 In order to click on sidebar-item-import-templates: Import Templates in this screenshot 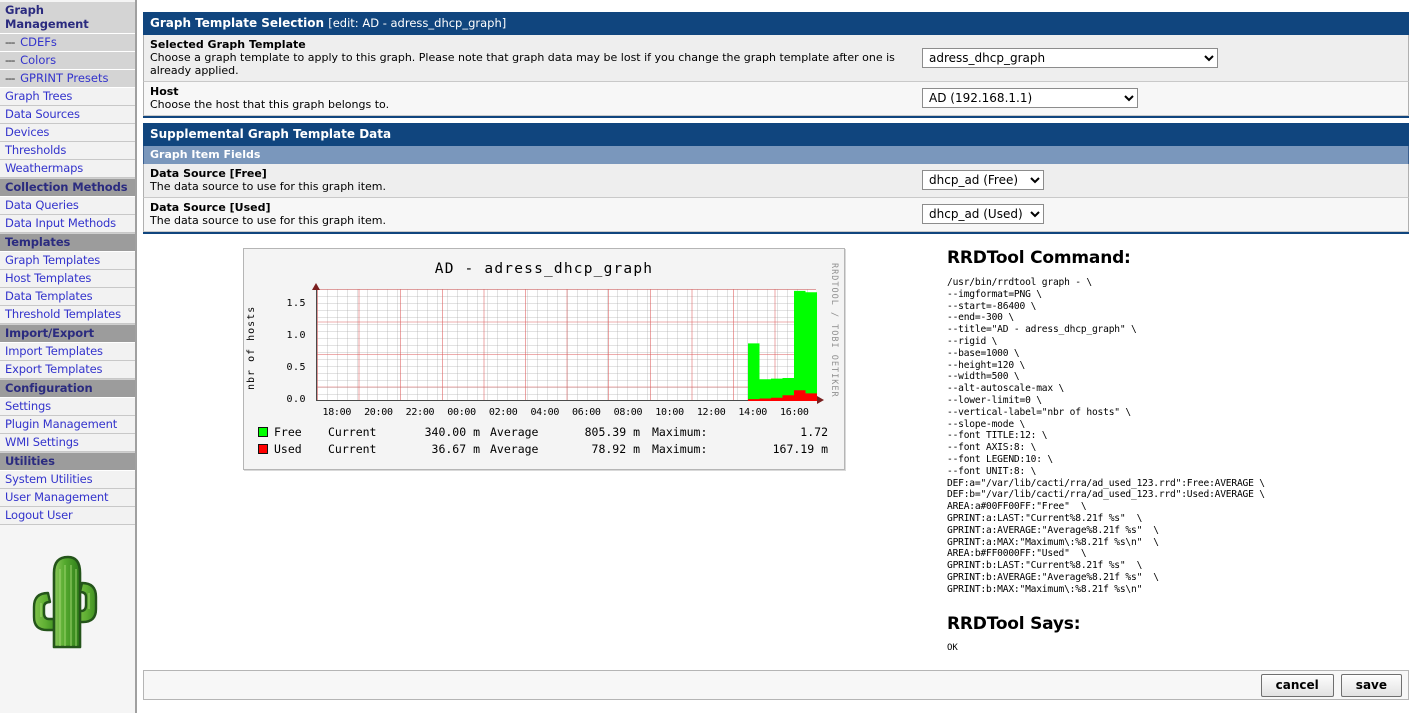, I will do `click(67, 352)`.